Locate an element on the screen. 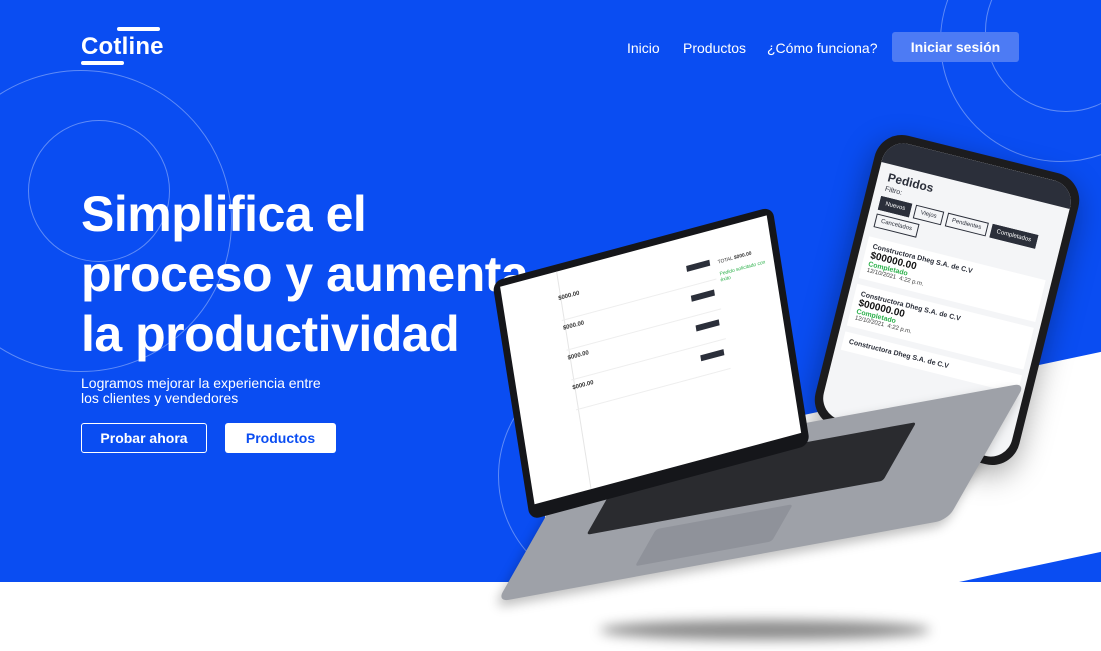  phone-tab-pendientes: Pendientes is located at coordinates (966, 224).